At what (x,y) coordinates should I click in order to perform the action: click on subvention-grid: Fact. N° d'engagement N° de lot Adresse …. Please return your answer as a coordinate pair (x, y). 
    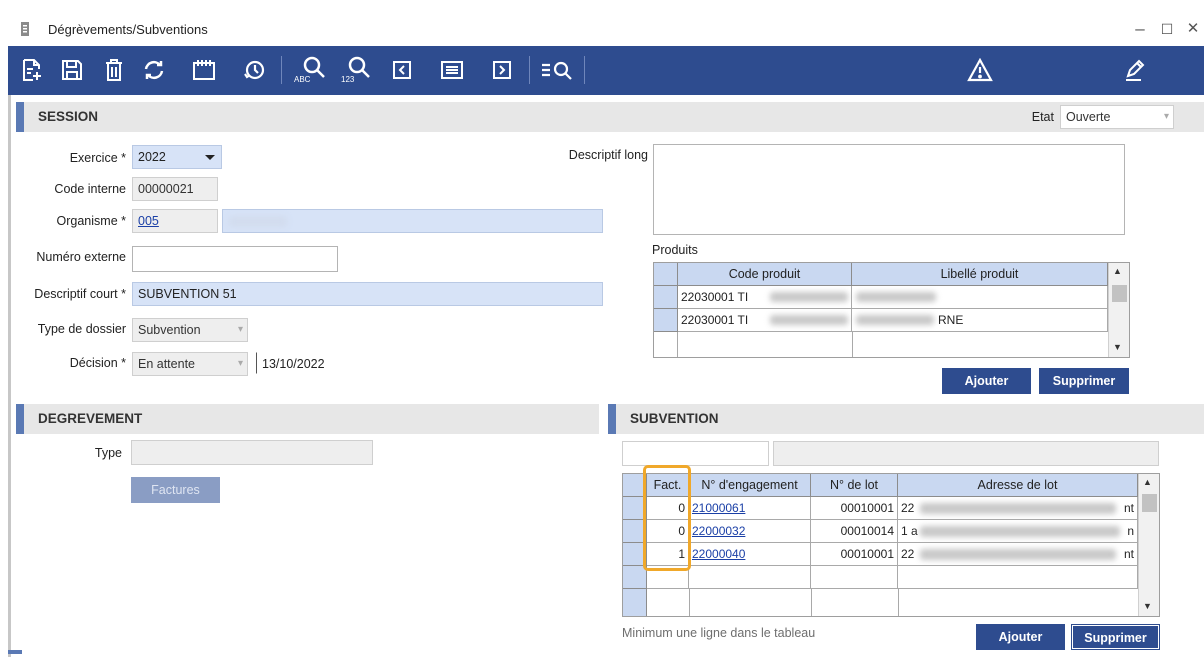
    Looking at the image, I should click on (891, 545).